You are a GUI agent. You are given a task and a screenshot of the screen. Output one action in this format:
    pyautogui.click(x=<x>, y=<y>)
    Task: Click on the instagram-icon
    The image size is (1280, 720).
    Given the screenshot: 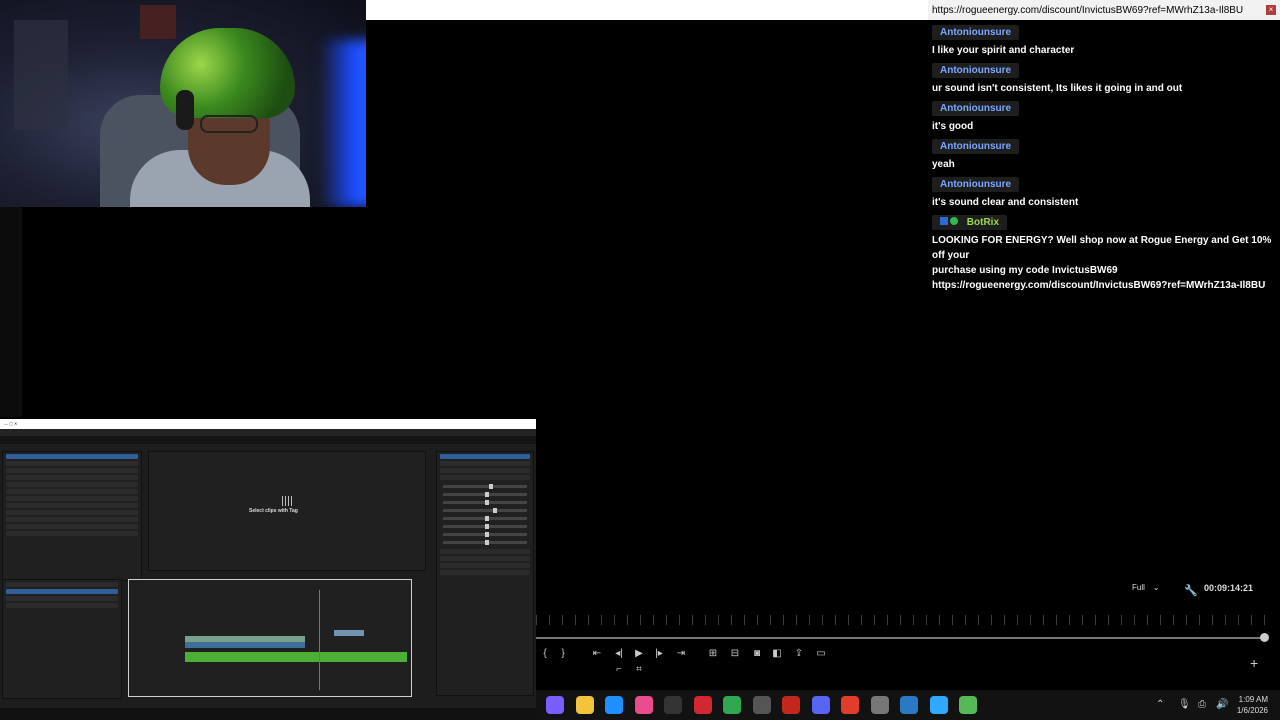 What is the action you would take?
    pyautogui.click(x=643, y=705)
    